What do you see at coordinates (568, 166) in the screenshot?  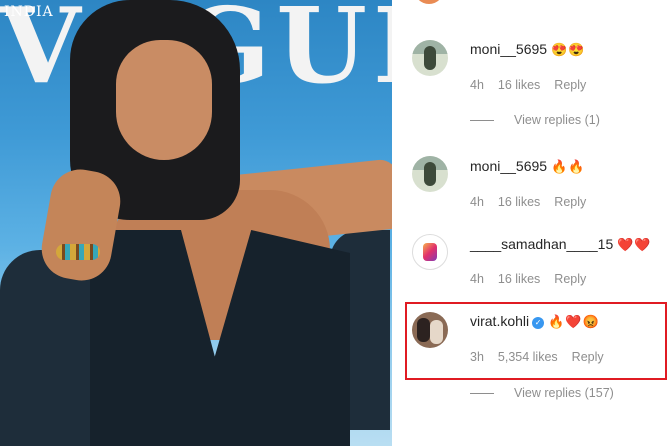 I see `comment-text: 🔥🔥` at bounding box center [568, 166].